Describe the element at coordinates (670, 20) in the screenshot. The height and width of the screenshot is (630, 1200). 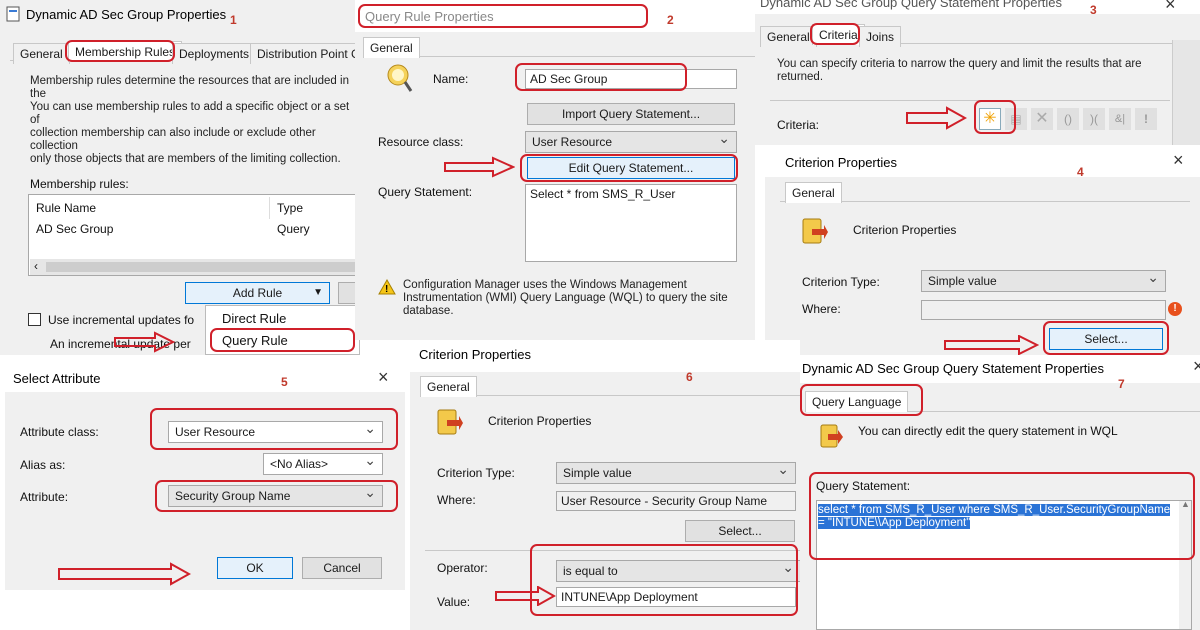
I see `step-number: 2` at that location.